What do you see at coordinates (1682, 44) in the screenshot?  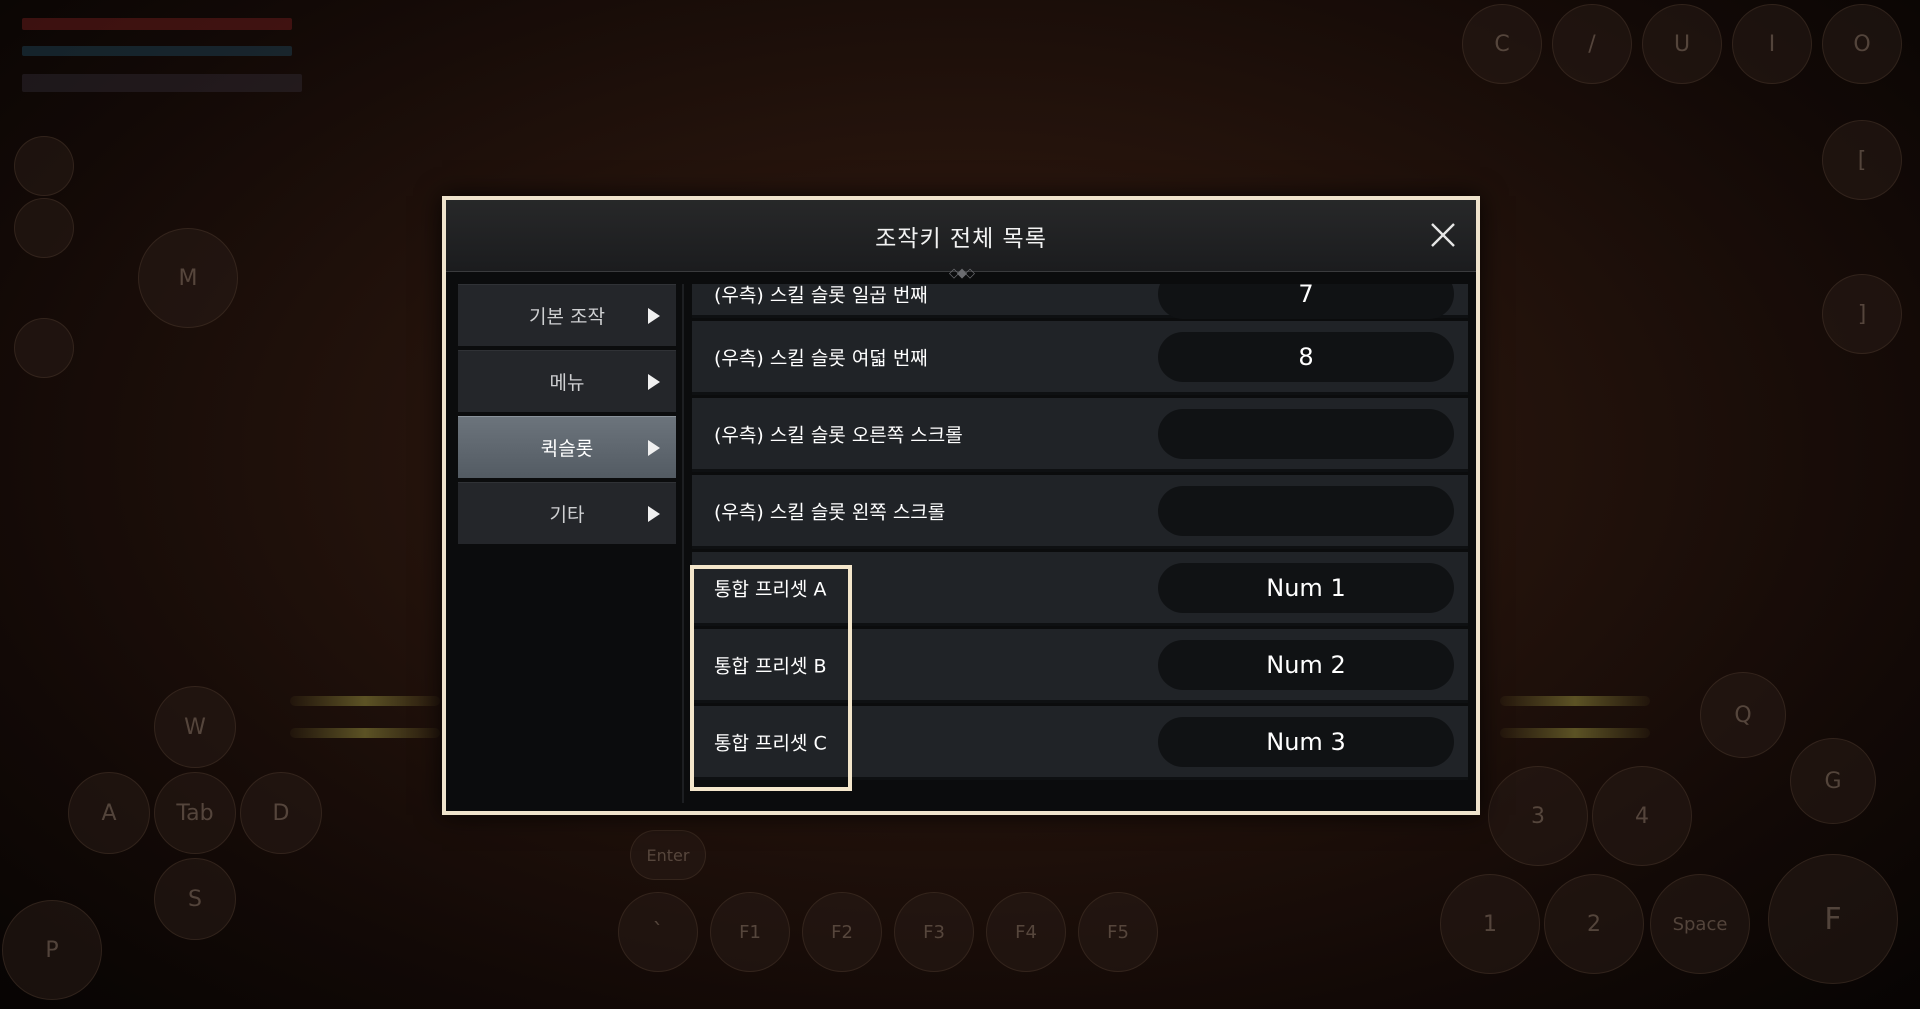 I see `hud-button-top-3: U` at bounding box center [1682, 44].